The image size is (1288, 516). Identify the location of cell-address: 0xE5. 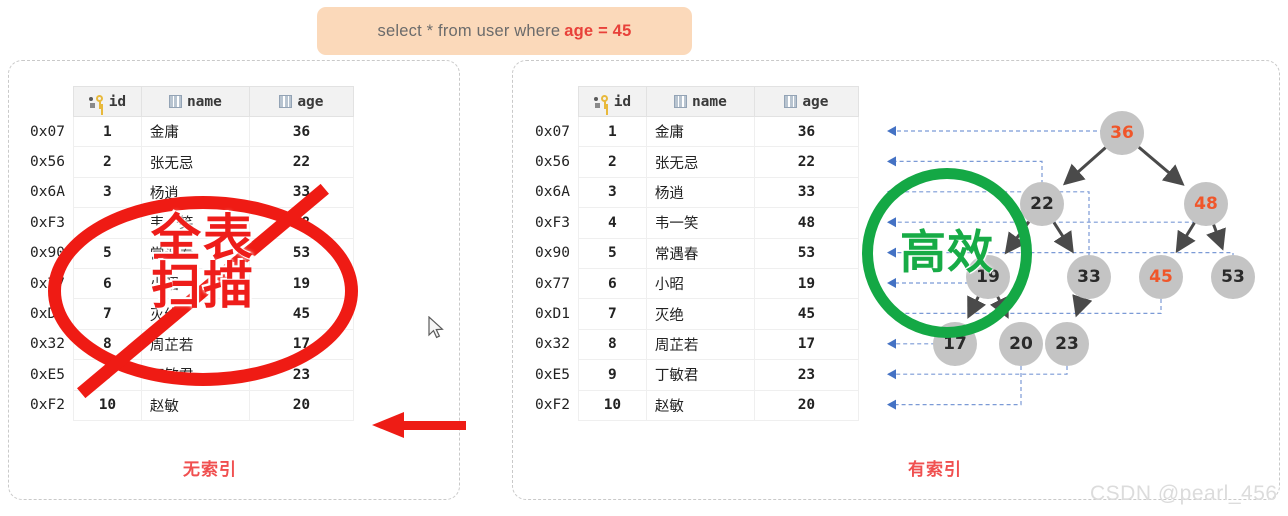
(48, 375).